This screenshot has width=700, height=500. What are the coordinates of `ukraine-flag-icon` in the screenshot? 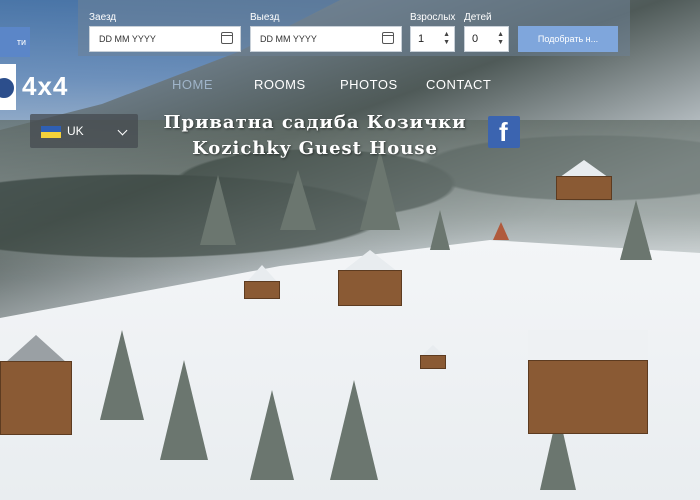 It's located at (51, 132).